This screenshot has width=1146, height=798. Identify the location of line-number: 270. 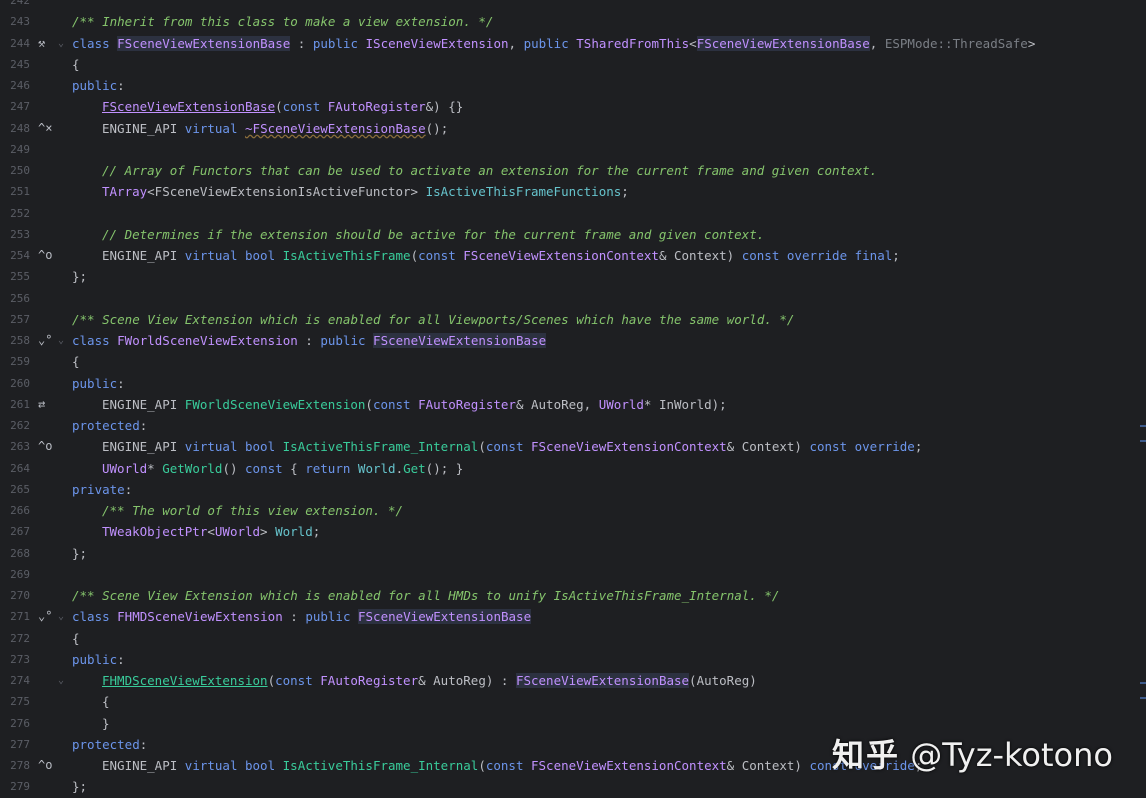
(15, 595).